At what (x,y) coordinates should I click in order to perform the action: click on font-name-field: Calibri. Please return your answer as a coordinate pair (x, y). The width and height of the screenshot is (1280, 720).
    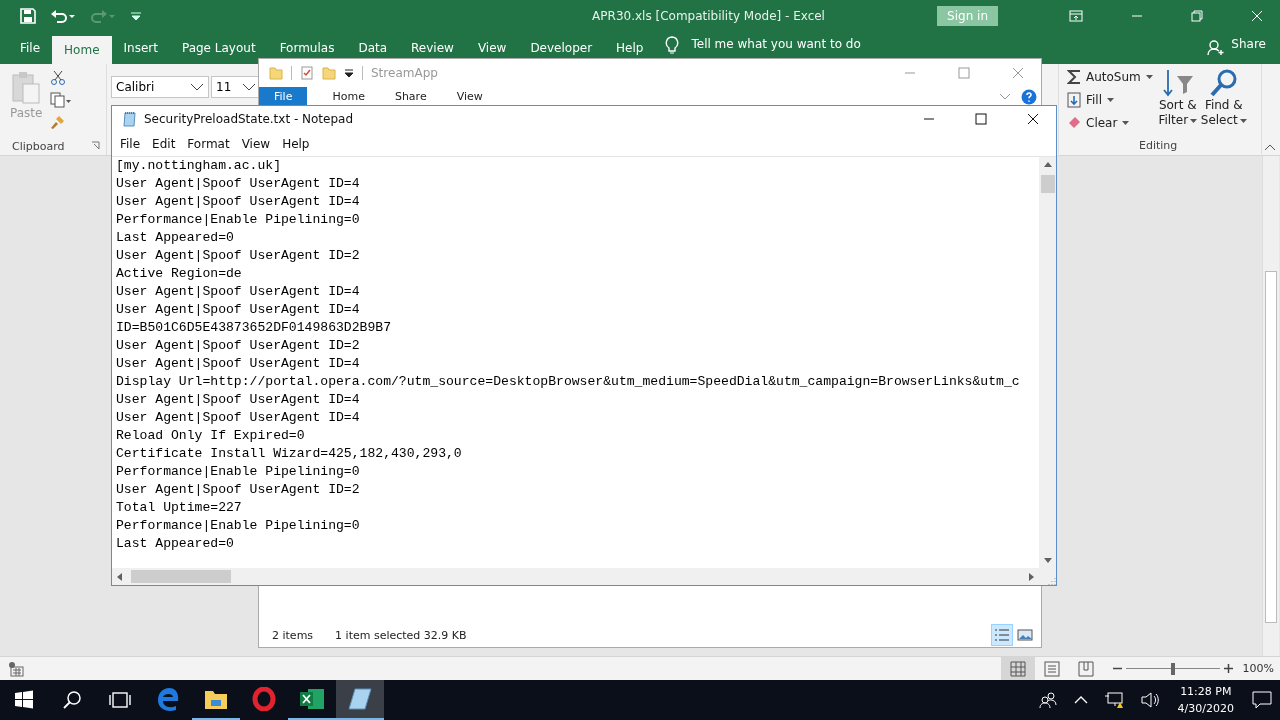
    Looking at the image, I should click on (160, 87).